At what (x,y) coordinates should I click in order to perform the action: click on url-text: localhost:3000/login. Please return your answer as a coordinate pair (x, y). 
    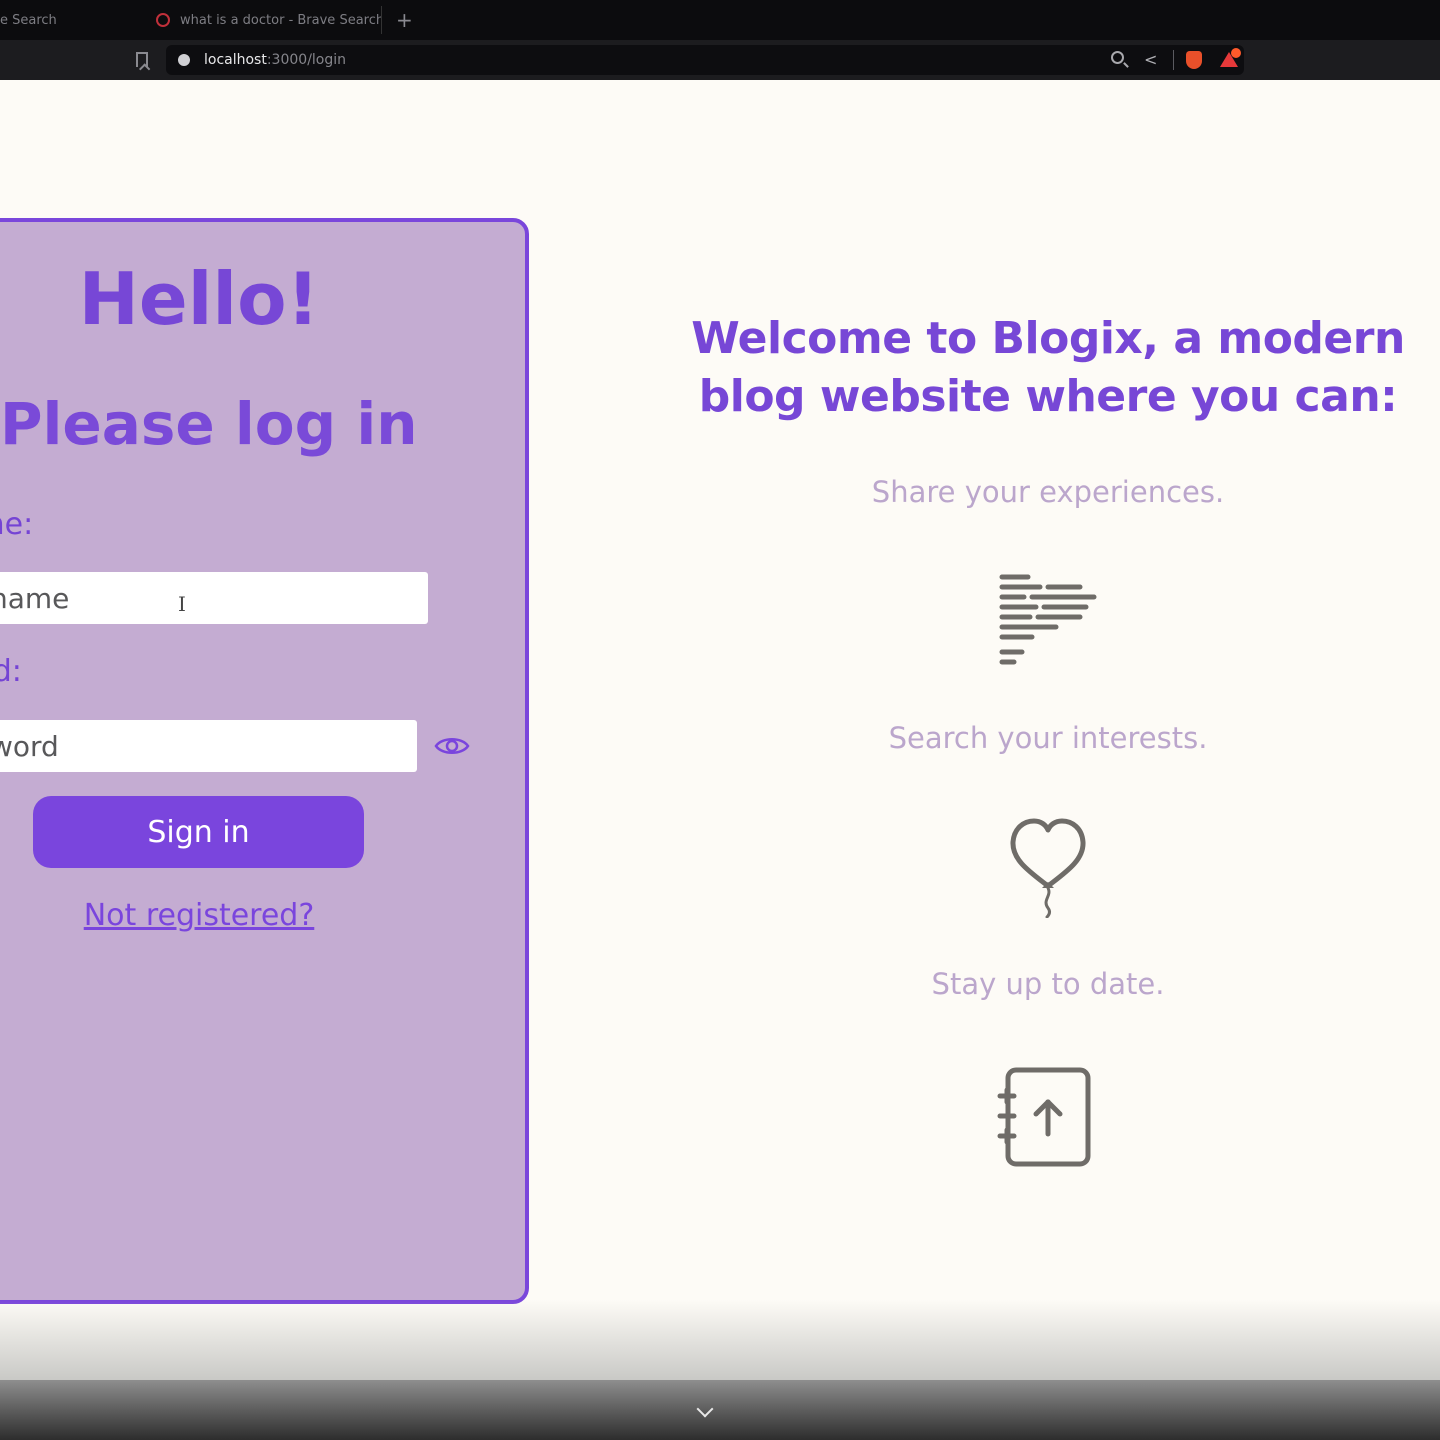
    Looking at the image, I should click on (275, 60).